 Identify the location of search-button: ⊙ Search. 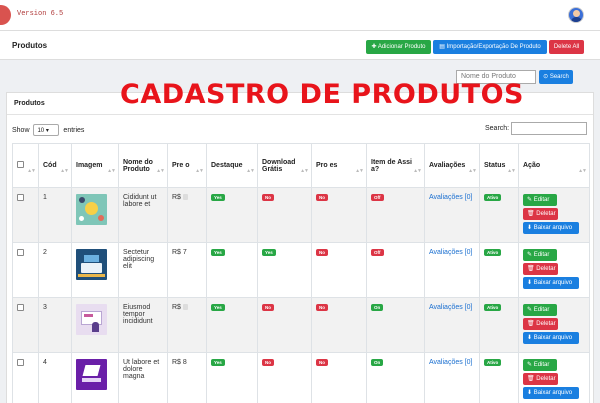
(556, 77).